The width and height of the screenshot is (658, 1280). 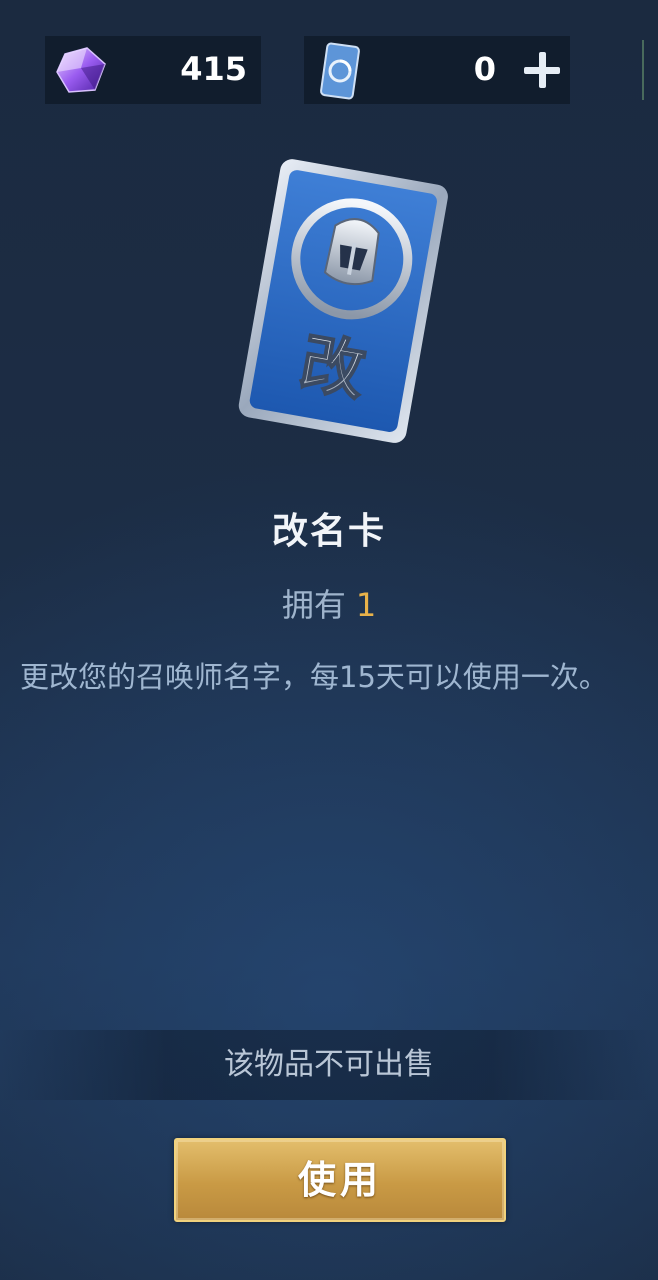 What do you see at coordinates (153, 70) in the screenshot?
I see `gem-currency-display: 415` at bounding box center [153, 70].